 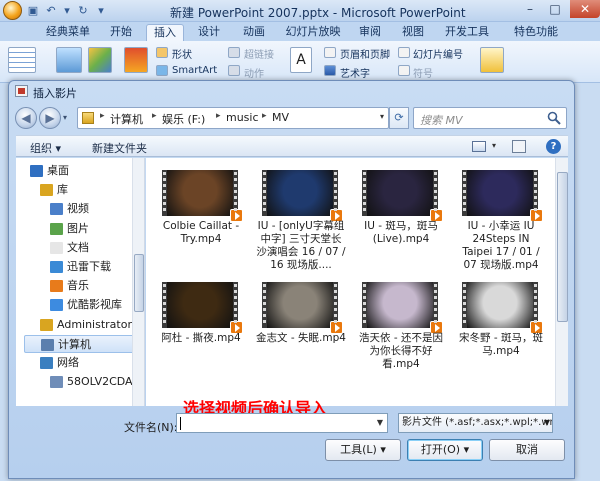 I want to click on tab-developer: 开发工具, so click(x=467, y=32).